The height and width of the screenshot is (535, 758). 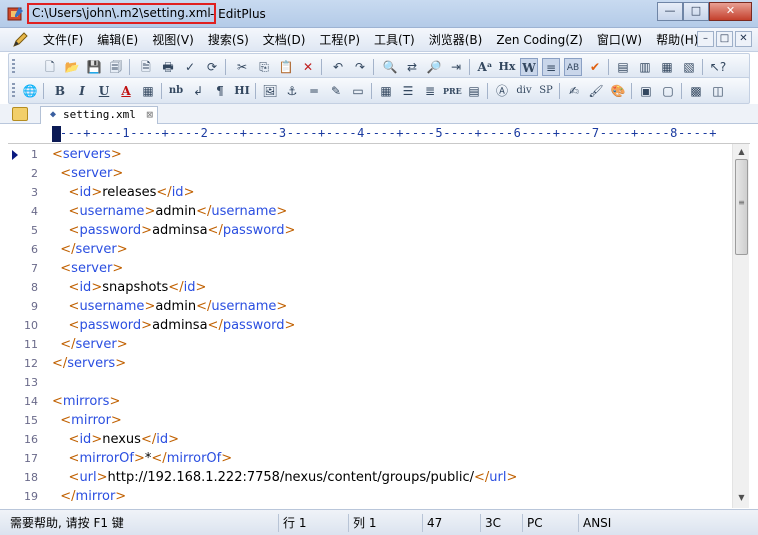 What do you see at coordinates (15, 14) in the screenshot?
I see `editplus-app-icon` at bounding box center [15, 14].